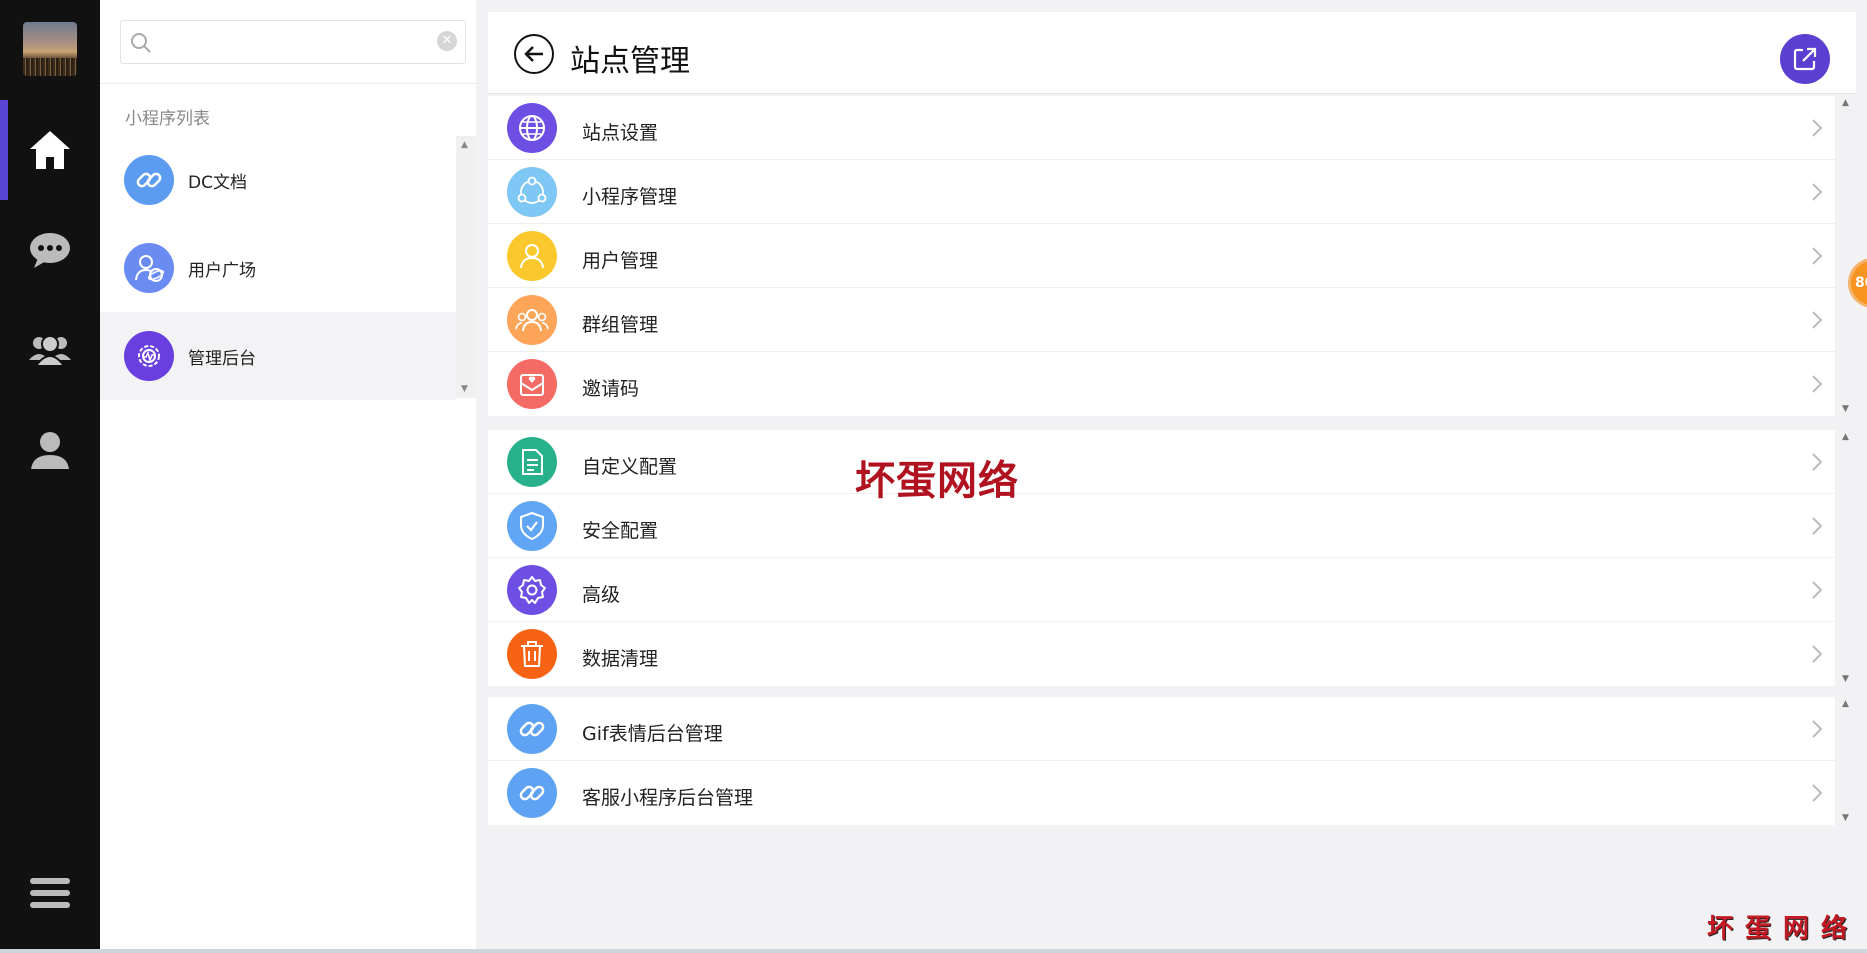 This screenshot has height=953, width=1867. Describe the element at coordinates (167, 119) in the screenshot. I see `section-title: 小程序列表` at that location.